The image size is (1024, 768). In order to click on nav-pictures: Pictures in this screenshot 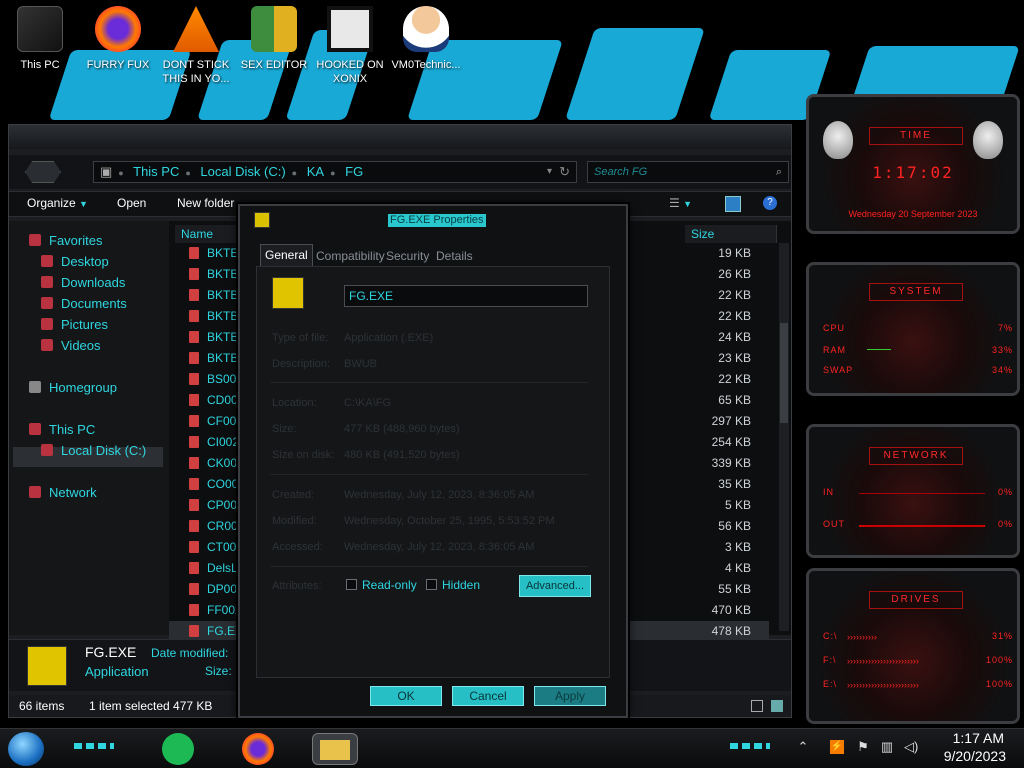, I will do `click(74, 324)`.